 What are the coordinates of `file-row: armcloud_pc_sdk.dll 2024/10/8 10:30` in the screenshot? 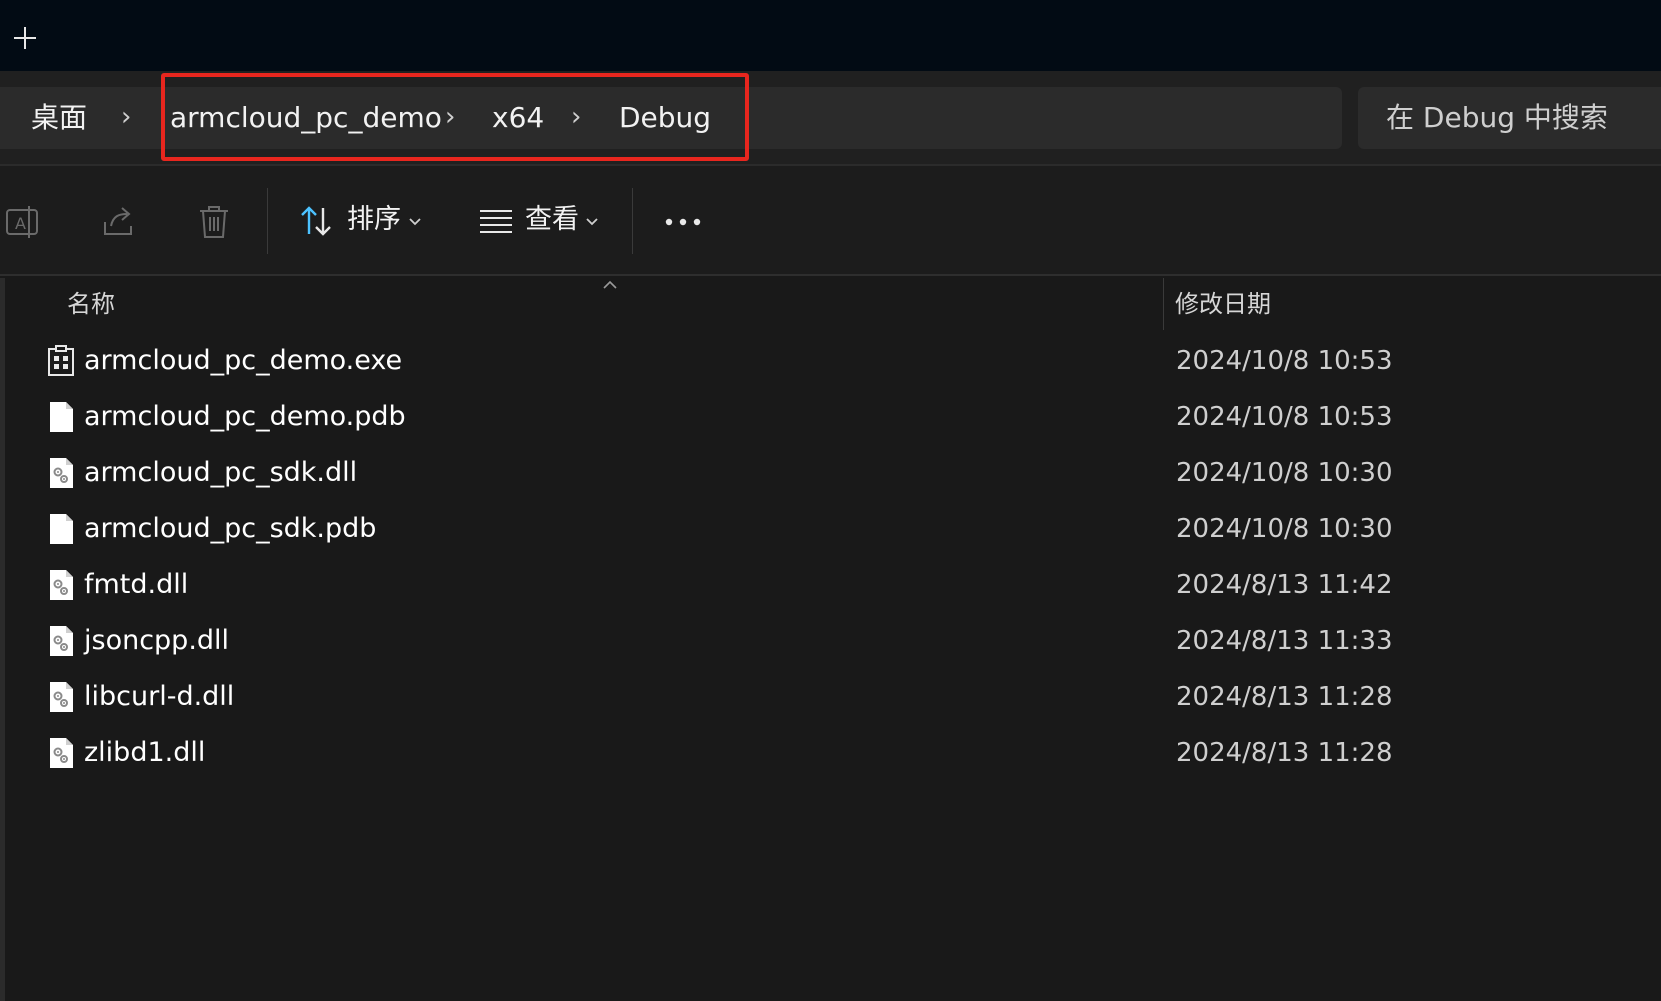 It's located at (833, 473).